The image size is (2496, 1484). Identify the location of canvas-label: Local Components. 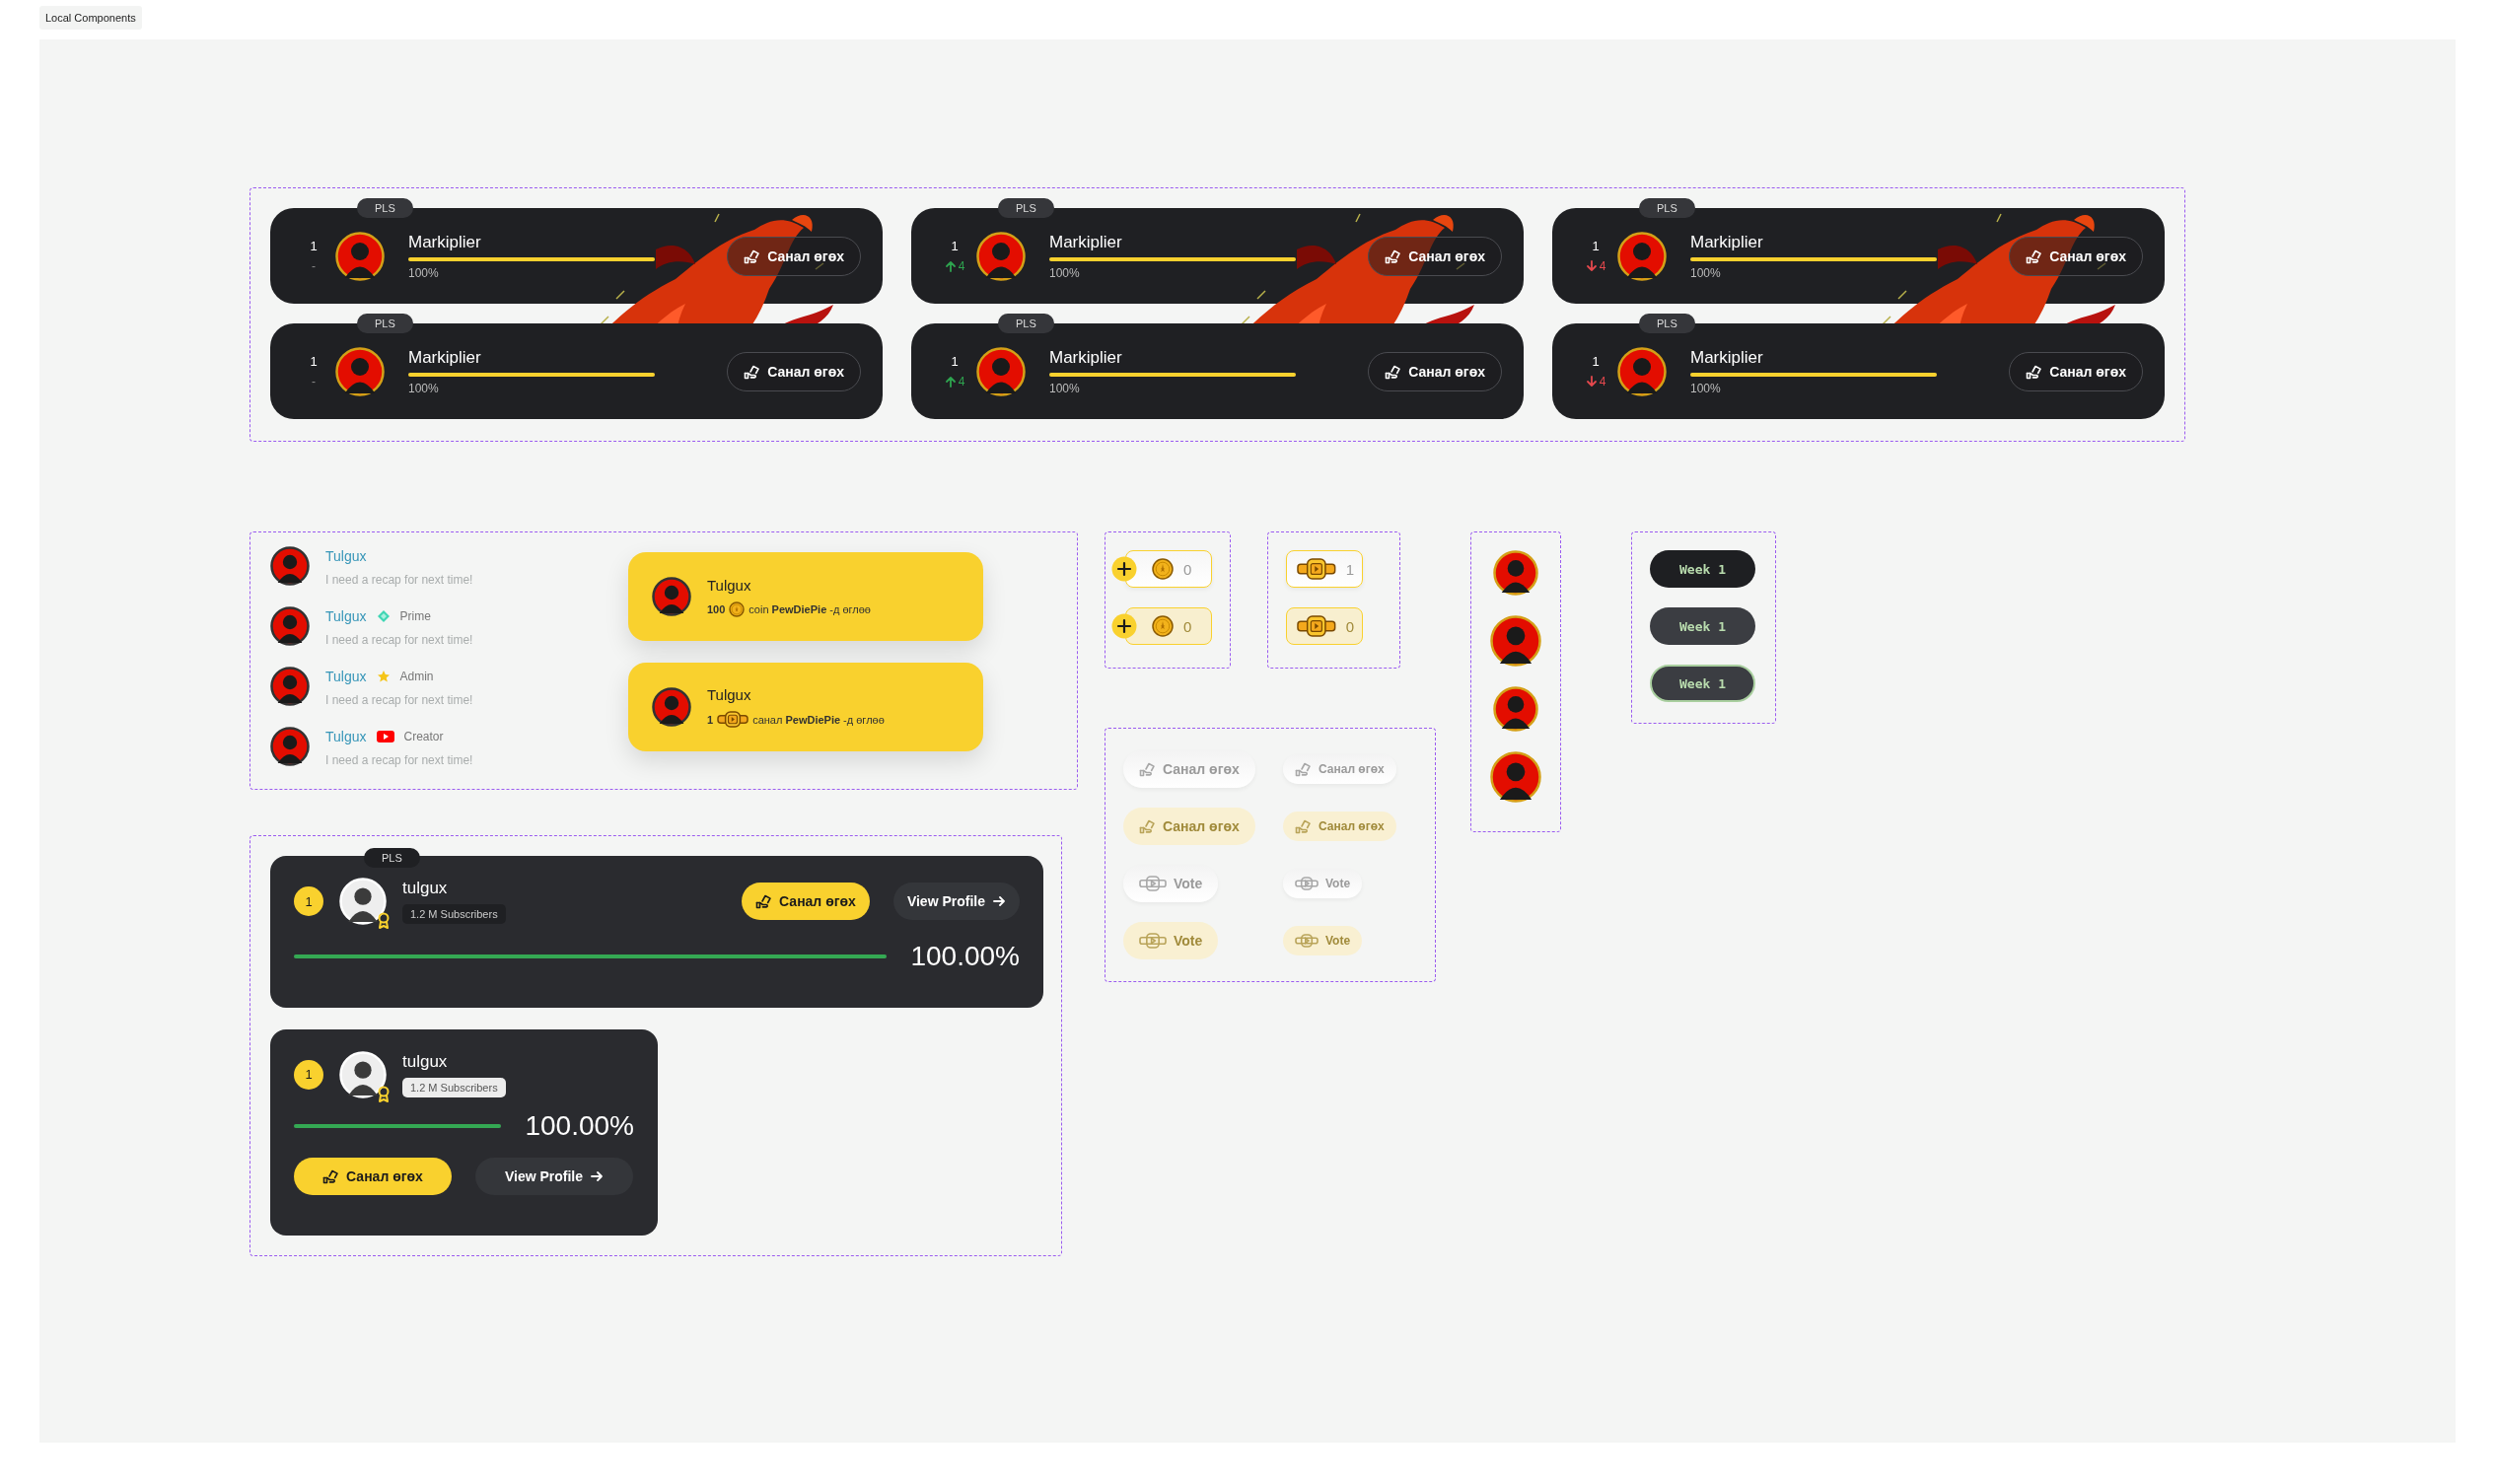
(90, 18).